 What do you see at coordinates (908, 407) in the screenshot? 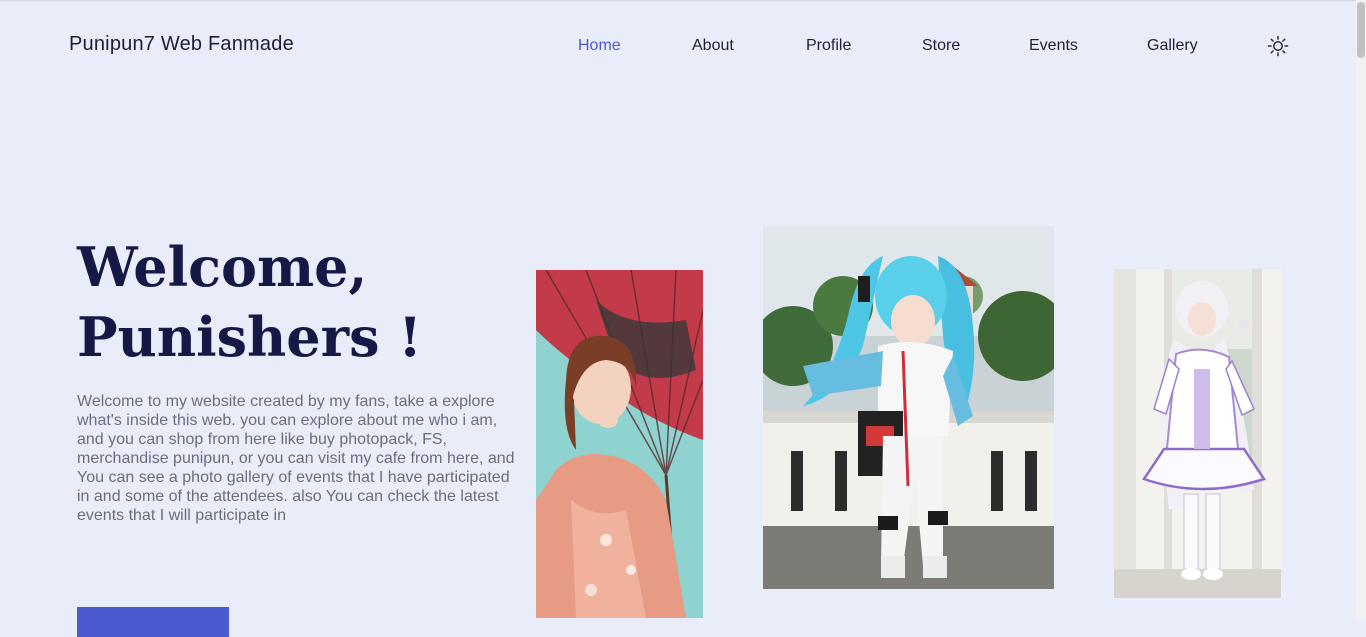
I see `gallery-photo-blue-hair` at bounding box center [908, 407].